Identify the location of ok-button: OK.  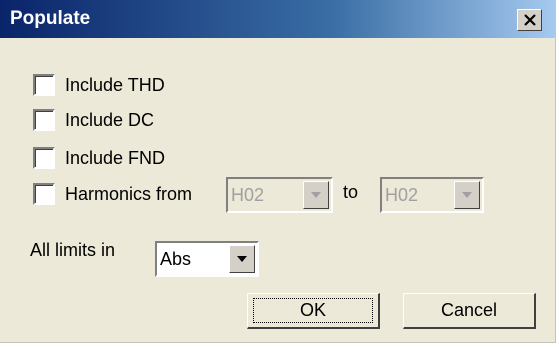
(313, 311).